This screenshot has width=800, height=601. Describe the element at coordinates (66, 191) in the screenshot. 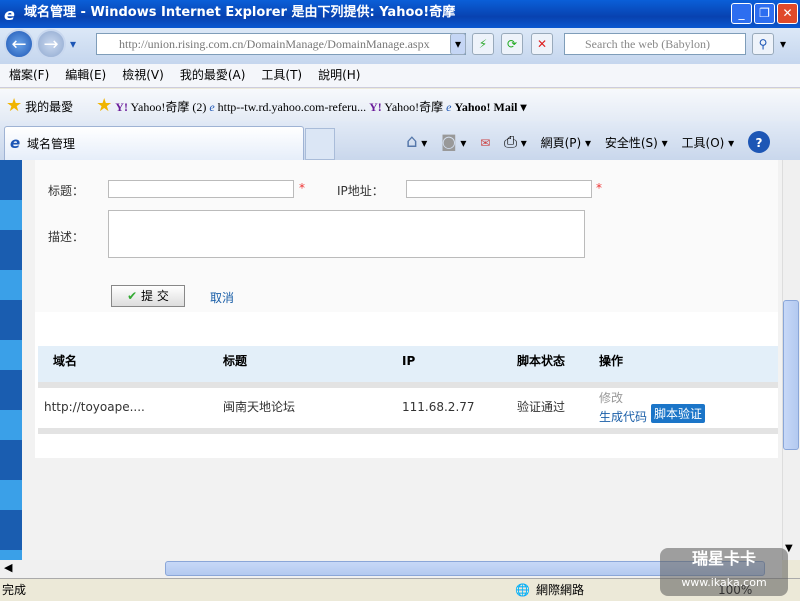

I see `title-label: 标题：` at that location.